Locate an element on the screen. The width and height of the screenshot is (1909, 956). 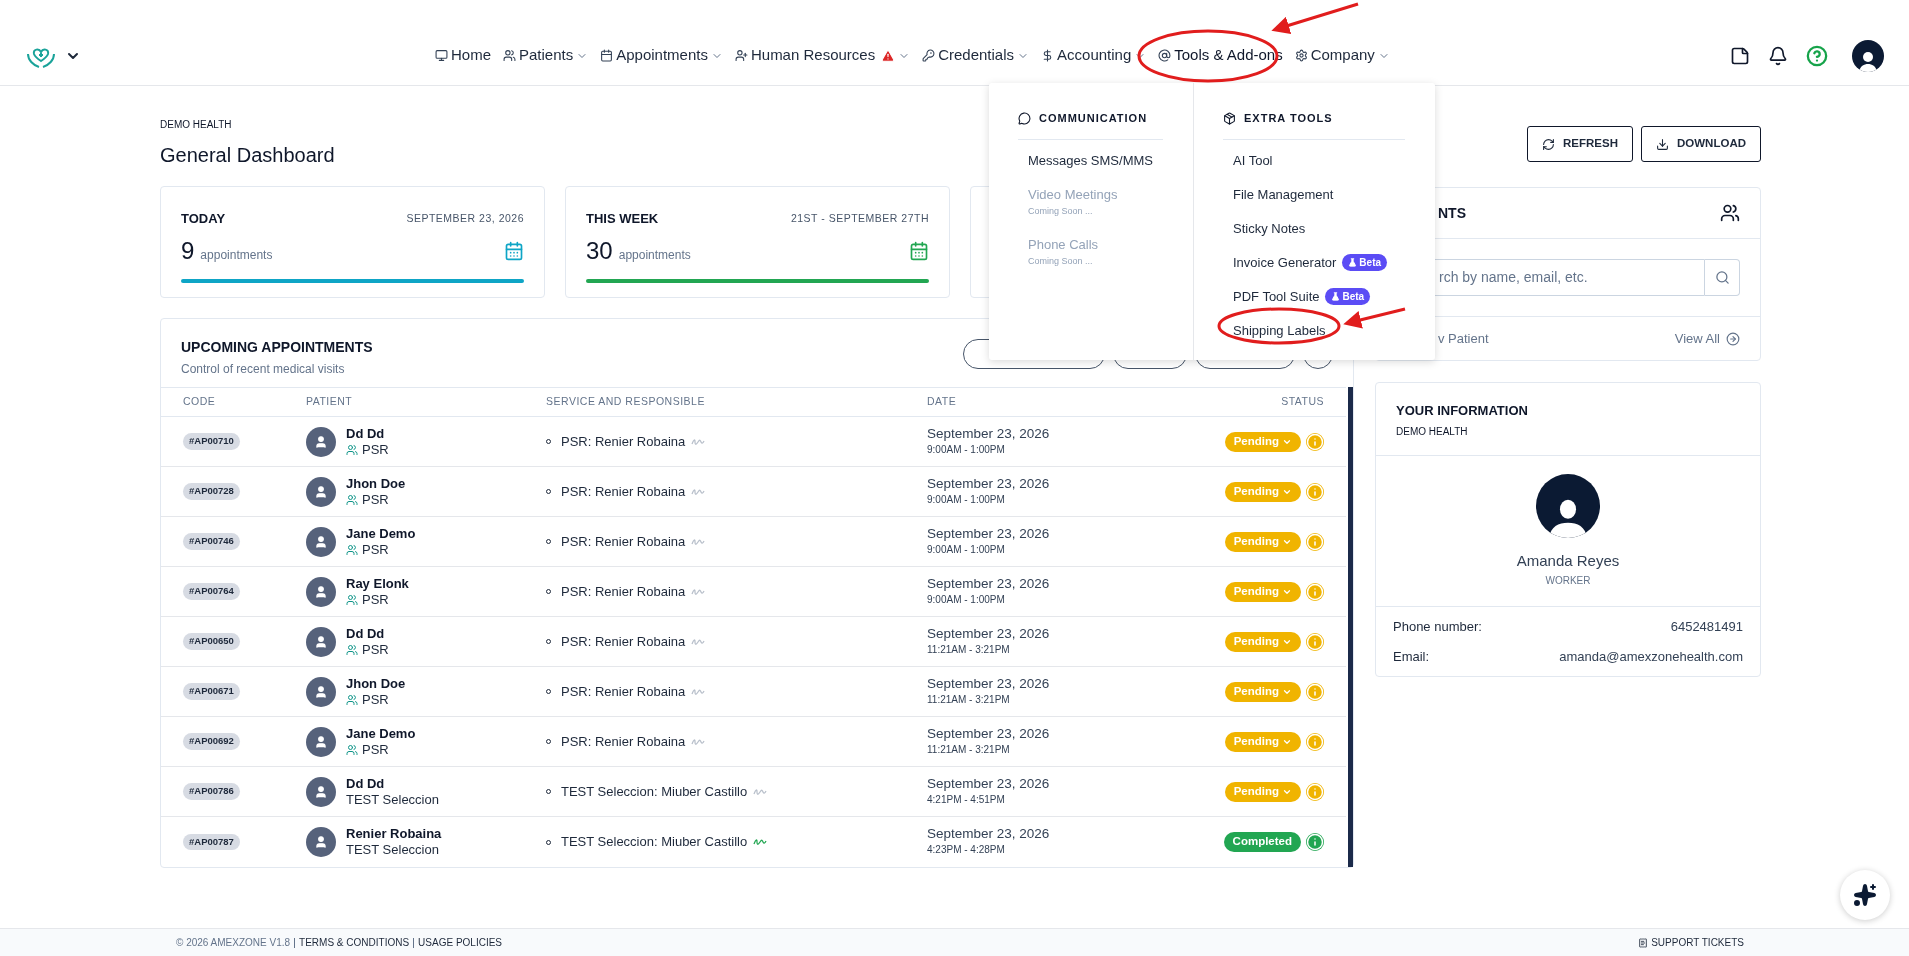
nav-menu-item: Patients is located at coordinates (546, 55).